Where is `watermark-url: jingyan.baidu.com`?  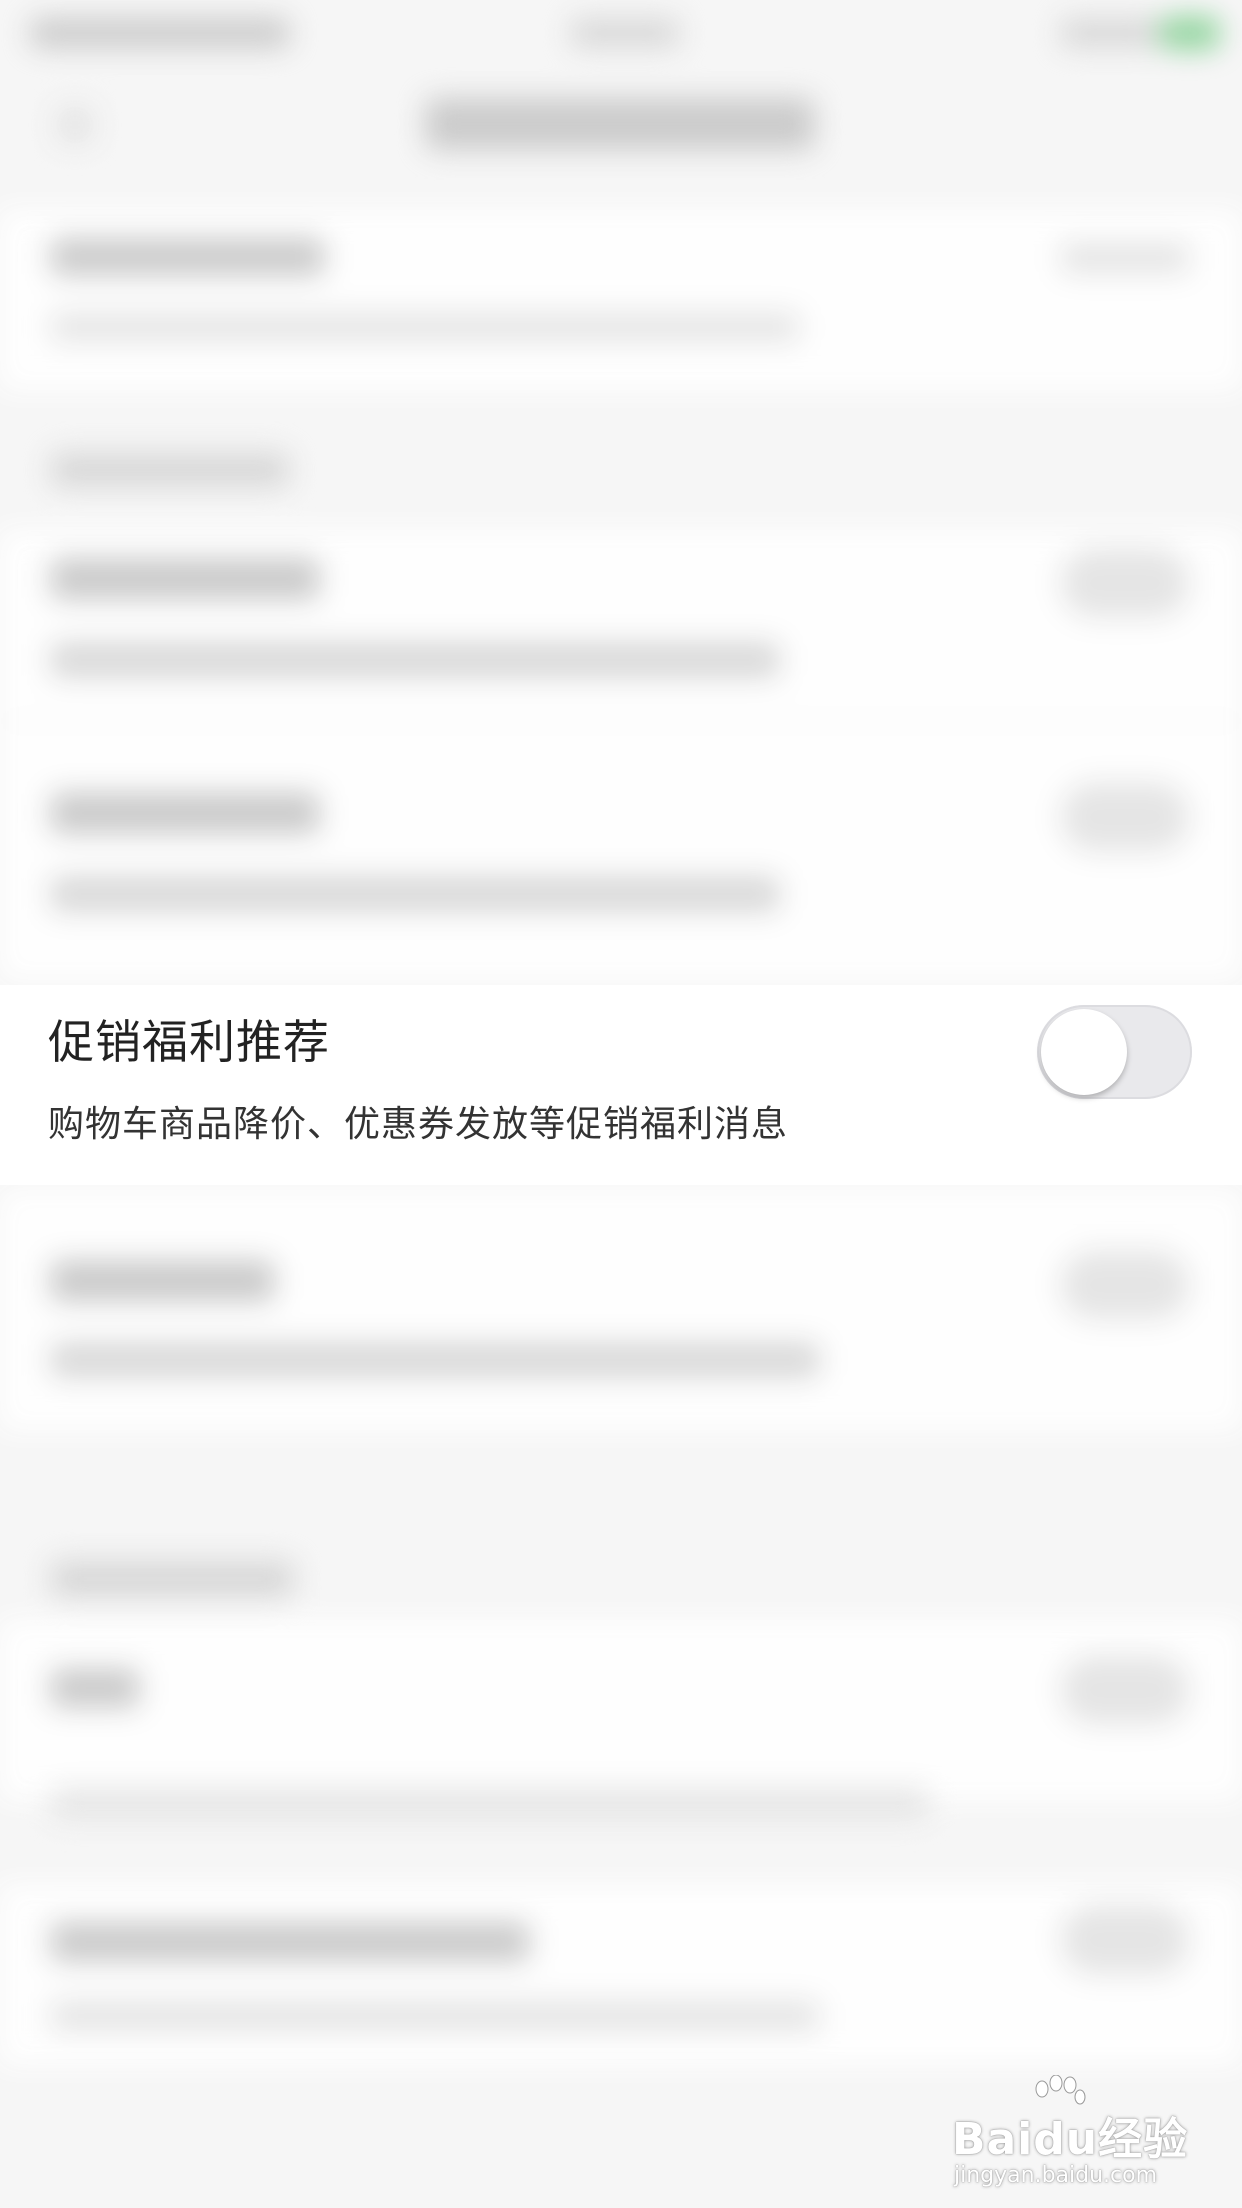
watermark-url: jingyan.baidu.com is located at coordinates (1056, 2175).